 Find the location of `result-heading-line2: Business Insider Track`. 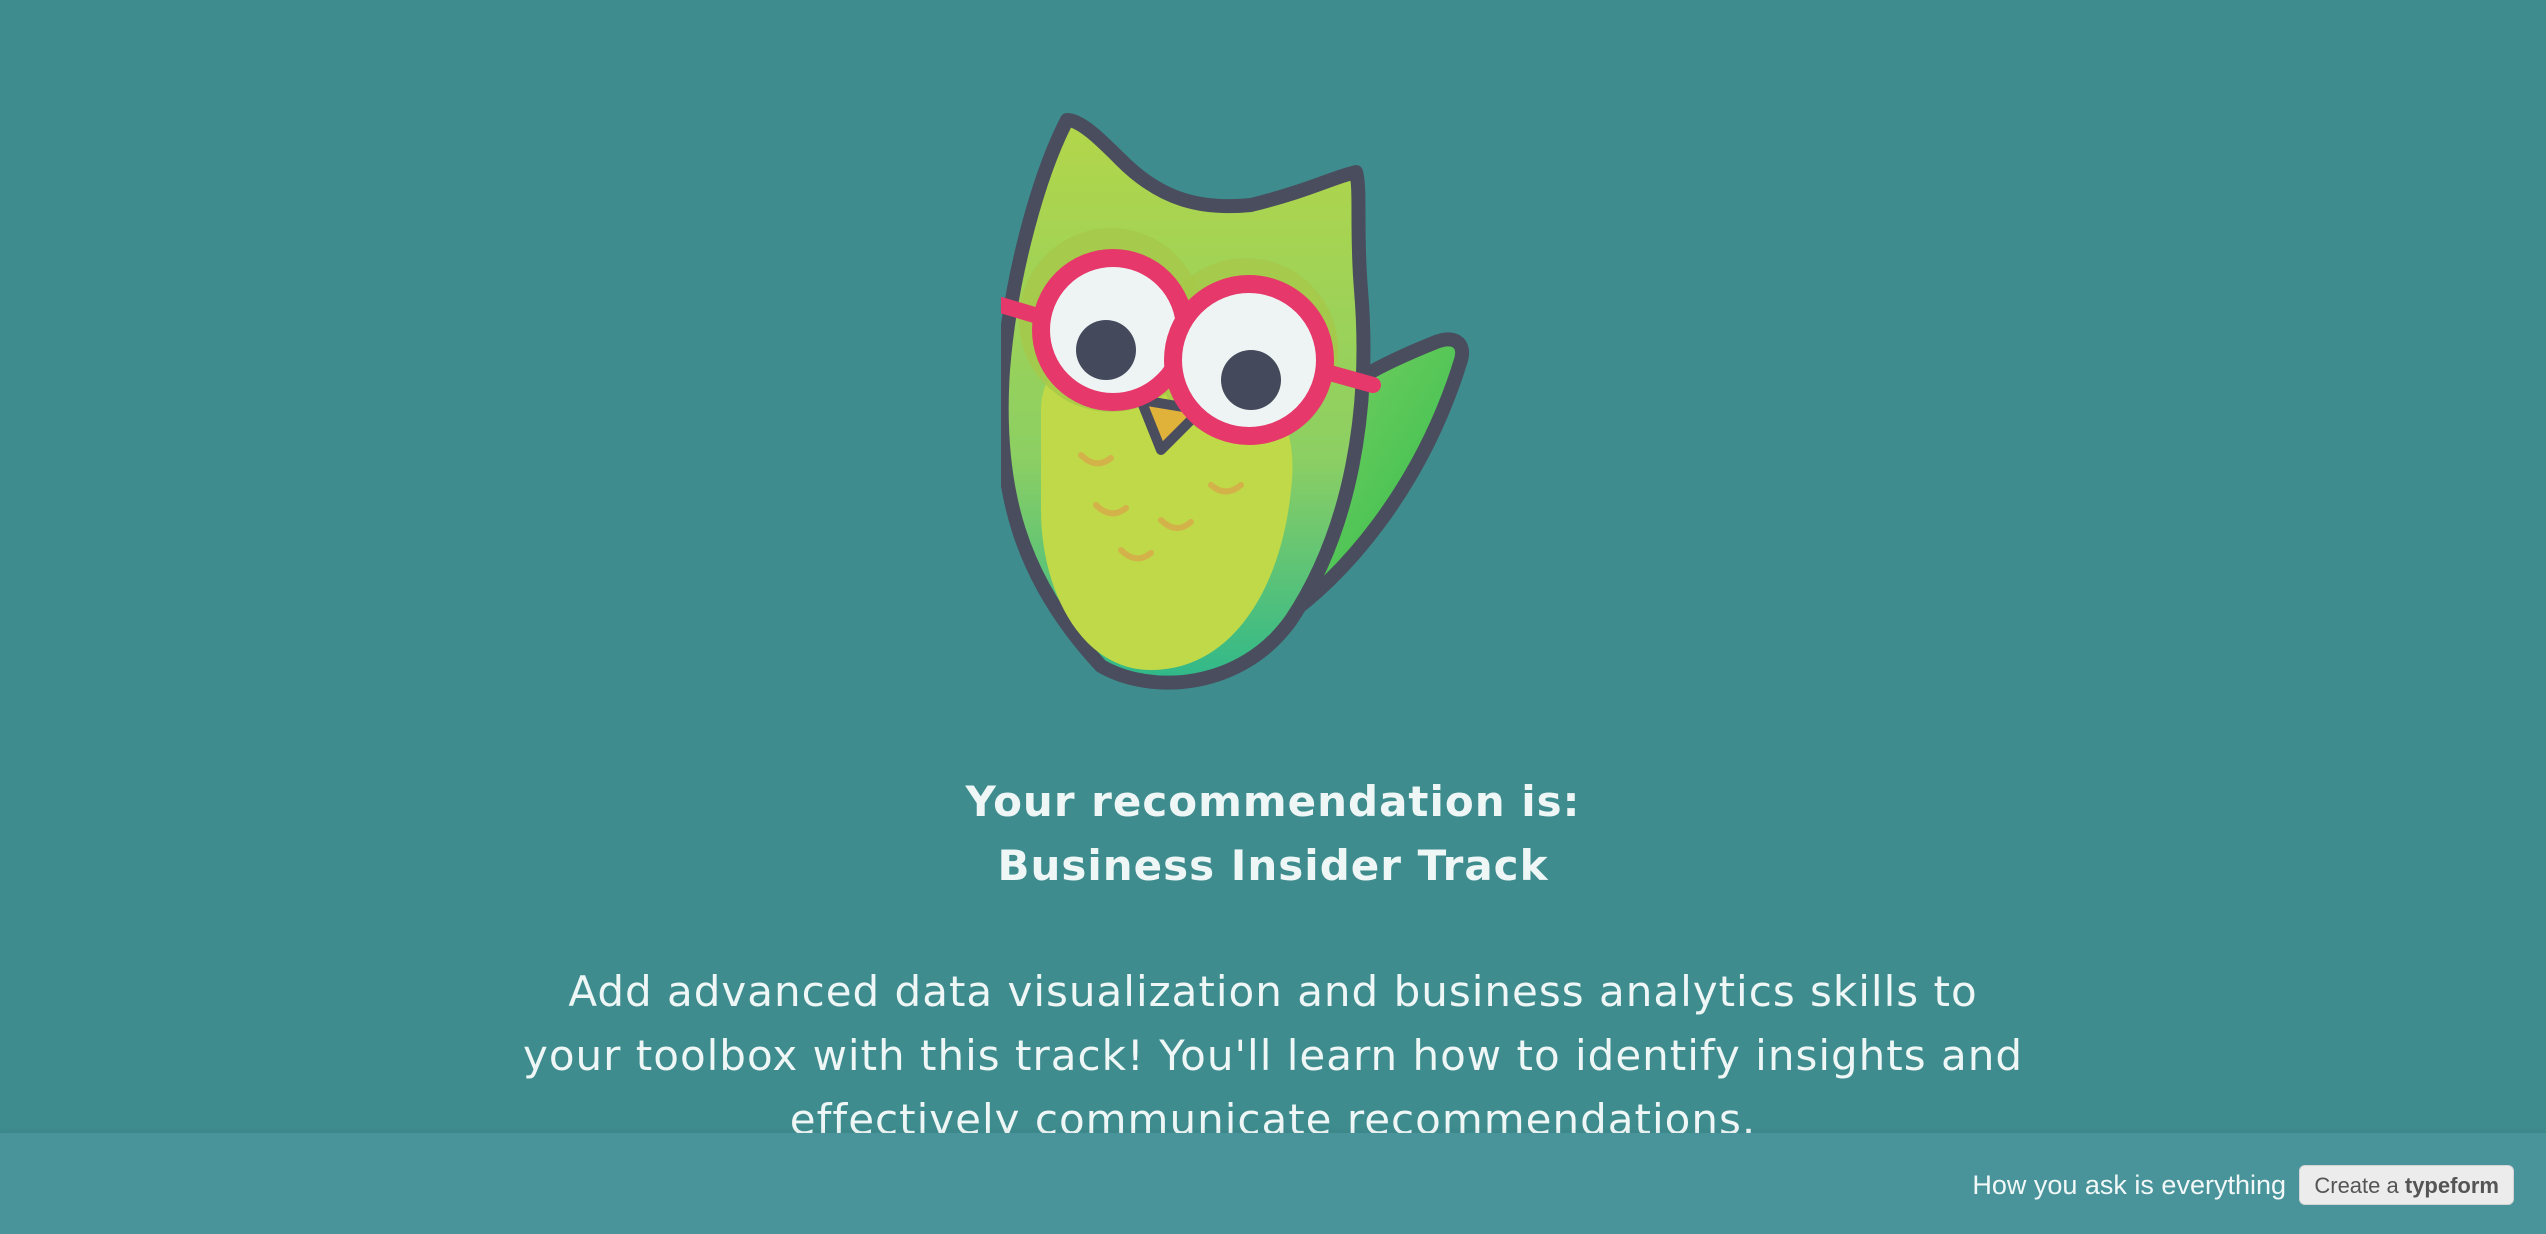

result-heading-line2: Business Insider Track is located at coordinates (1273, 865).